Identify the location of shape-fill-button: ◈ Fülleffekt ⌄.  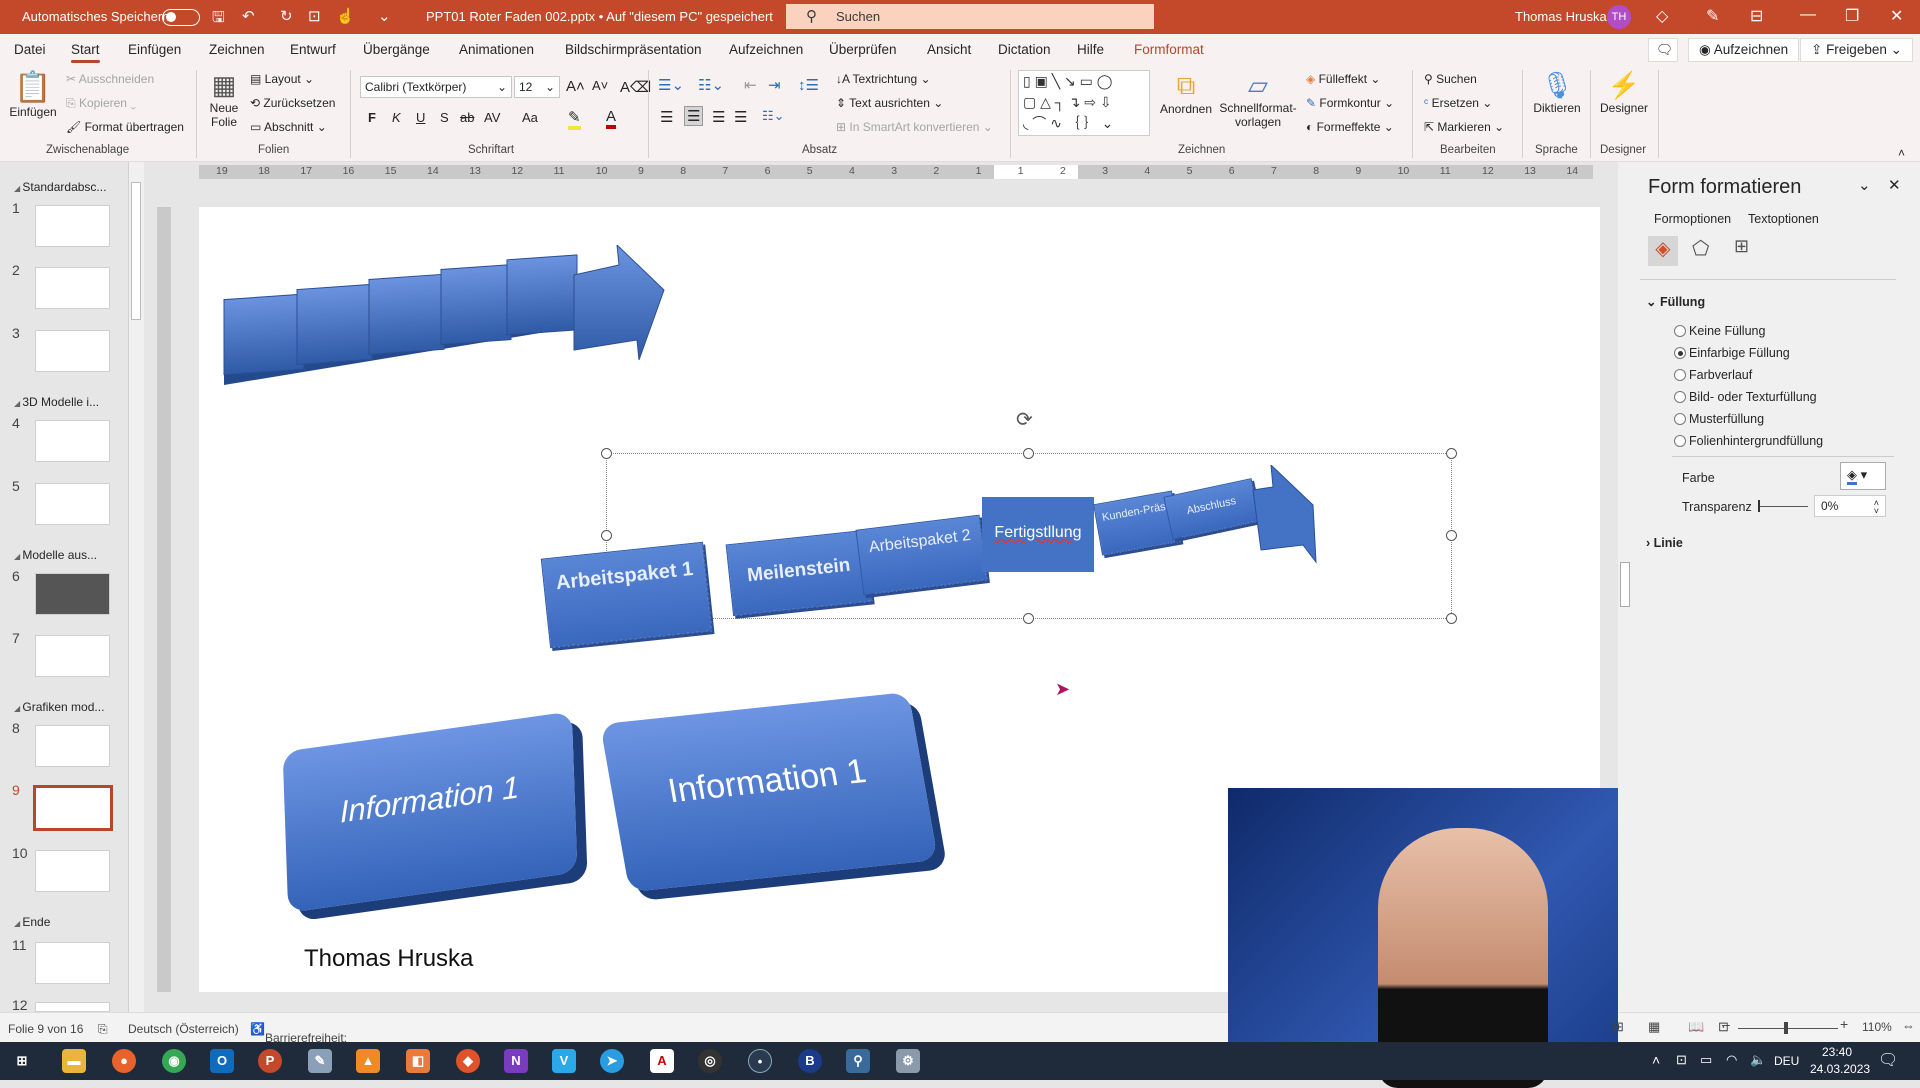
(1343, 79).